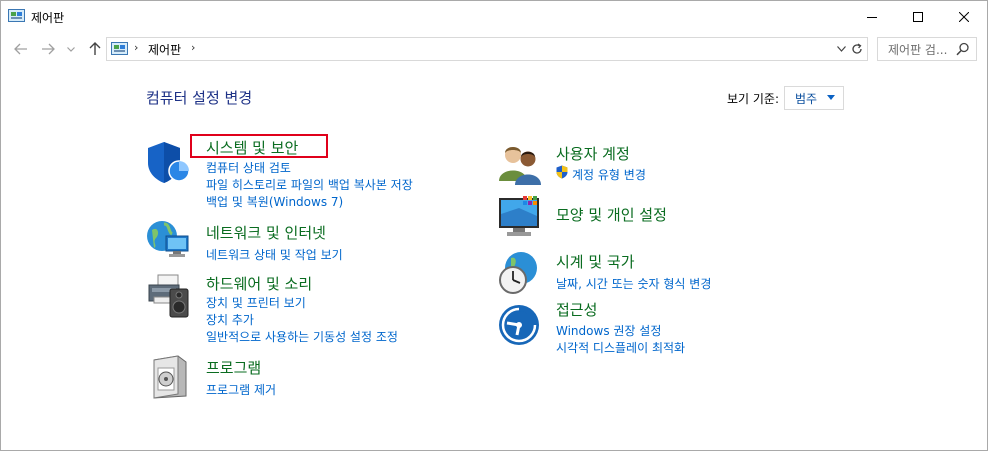  What do you see at coordinates (608, 330) in the screenshot?
I see `link-windows-recommended-settings: Windows 권장 설정` at bounding box center [608, 330].